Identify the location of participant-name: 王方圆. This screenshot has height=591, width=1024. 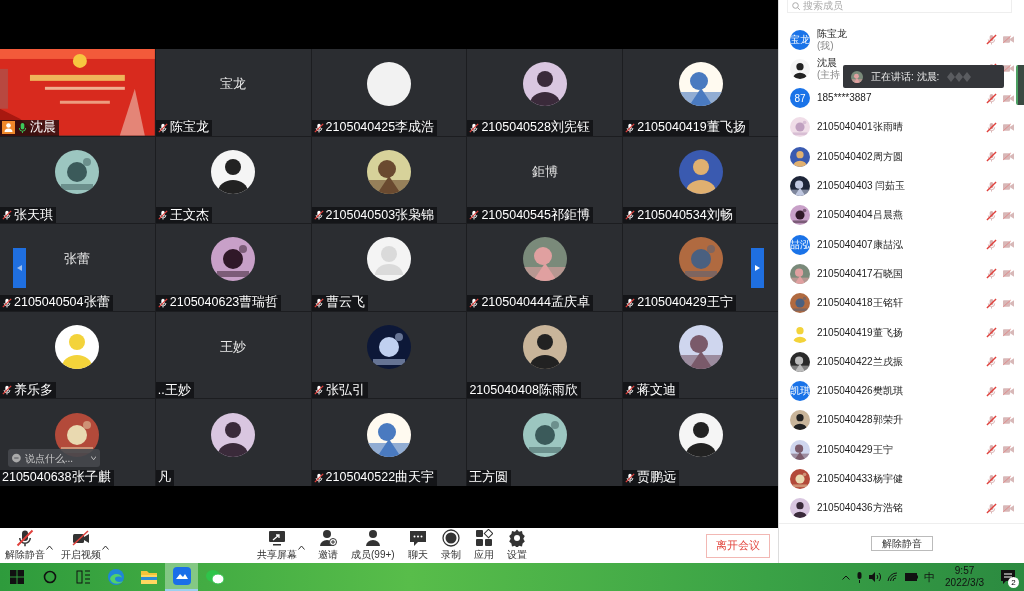
(489, 477).